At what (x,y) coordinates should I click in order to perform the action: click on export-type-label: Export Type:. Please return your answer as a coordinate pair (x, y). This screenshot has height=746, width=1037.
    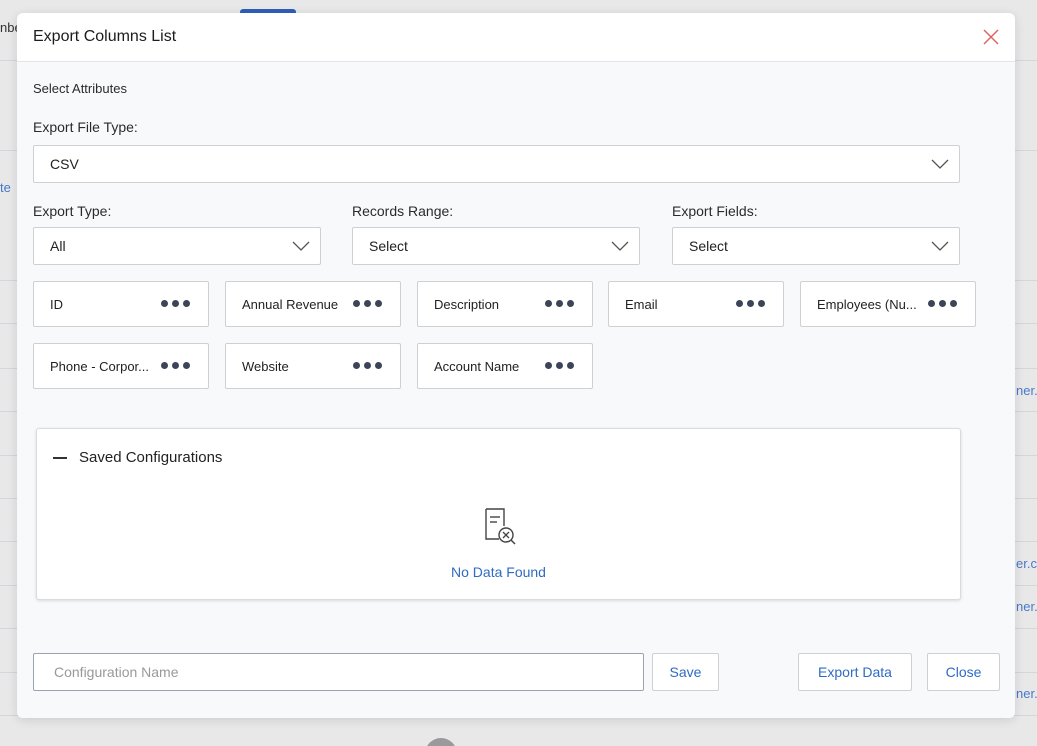
    Looking at the image, I should click on (72, 211).